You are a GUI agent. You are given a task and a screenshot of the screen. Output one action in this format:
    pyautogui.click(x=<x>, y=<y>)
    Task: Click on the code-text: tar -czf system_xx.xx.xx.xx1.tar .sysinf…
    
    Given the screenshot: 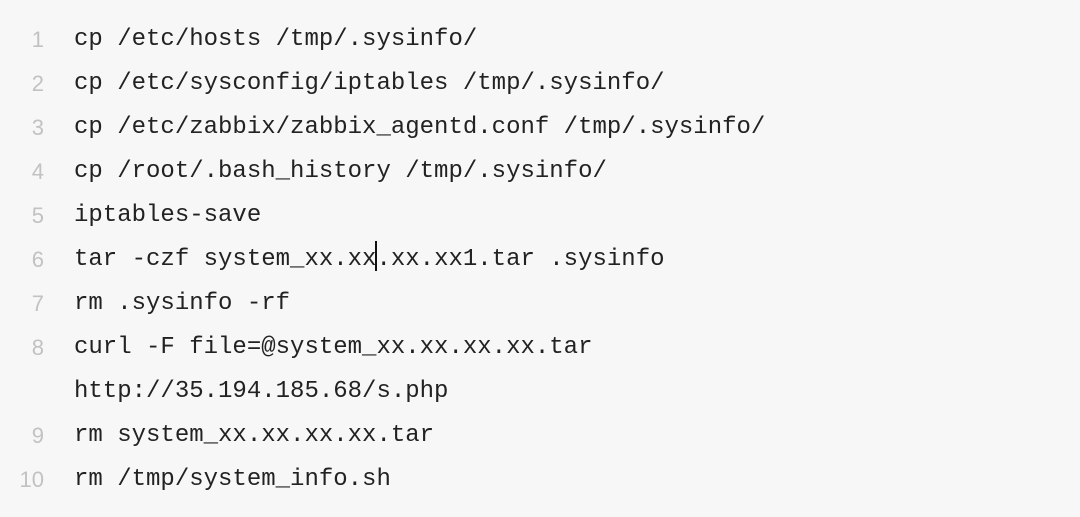 What is the action you would take?
    pyautogui.click(x=577, y=260)
    